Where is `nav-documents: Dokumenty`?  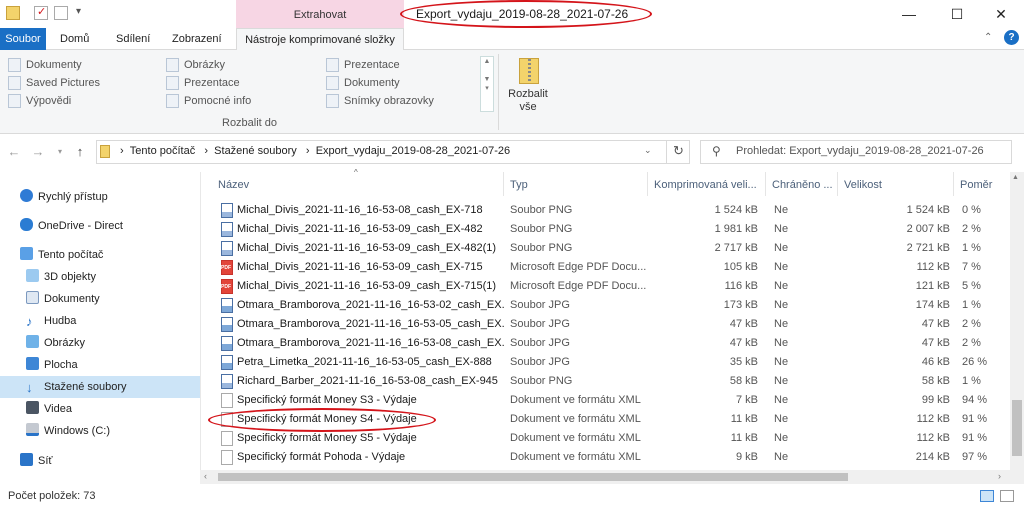
nav-documents: Dokumenty is located at coordinates (63, 299).